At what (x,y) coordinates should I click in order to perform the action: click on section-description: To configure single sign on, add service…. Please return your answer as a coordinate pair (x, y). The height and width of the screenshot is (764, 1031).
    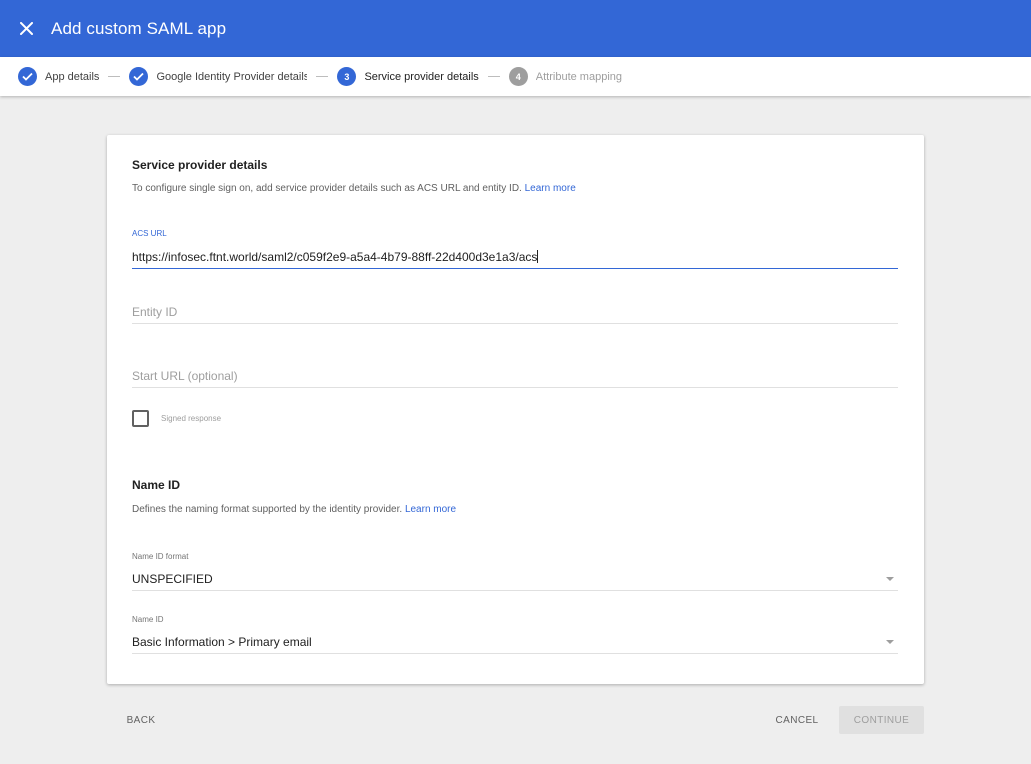
    Looking at the image, I should click on (354, 188).